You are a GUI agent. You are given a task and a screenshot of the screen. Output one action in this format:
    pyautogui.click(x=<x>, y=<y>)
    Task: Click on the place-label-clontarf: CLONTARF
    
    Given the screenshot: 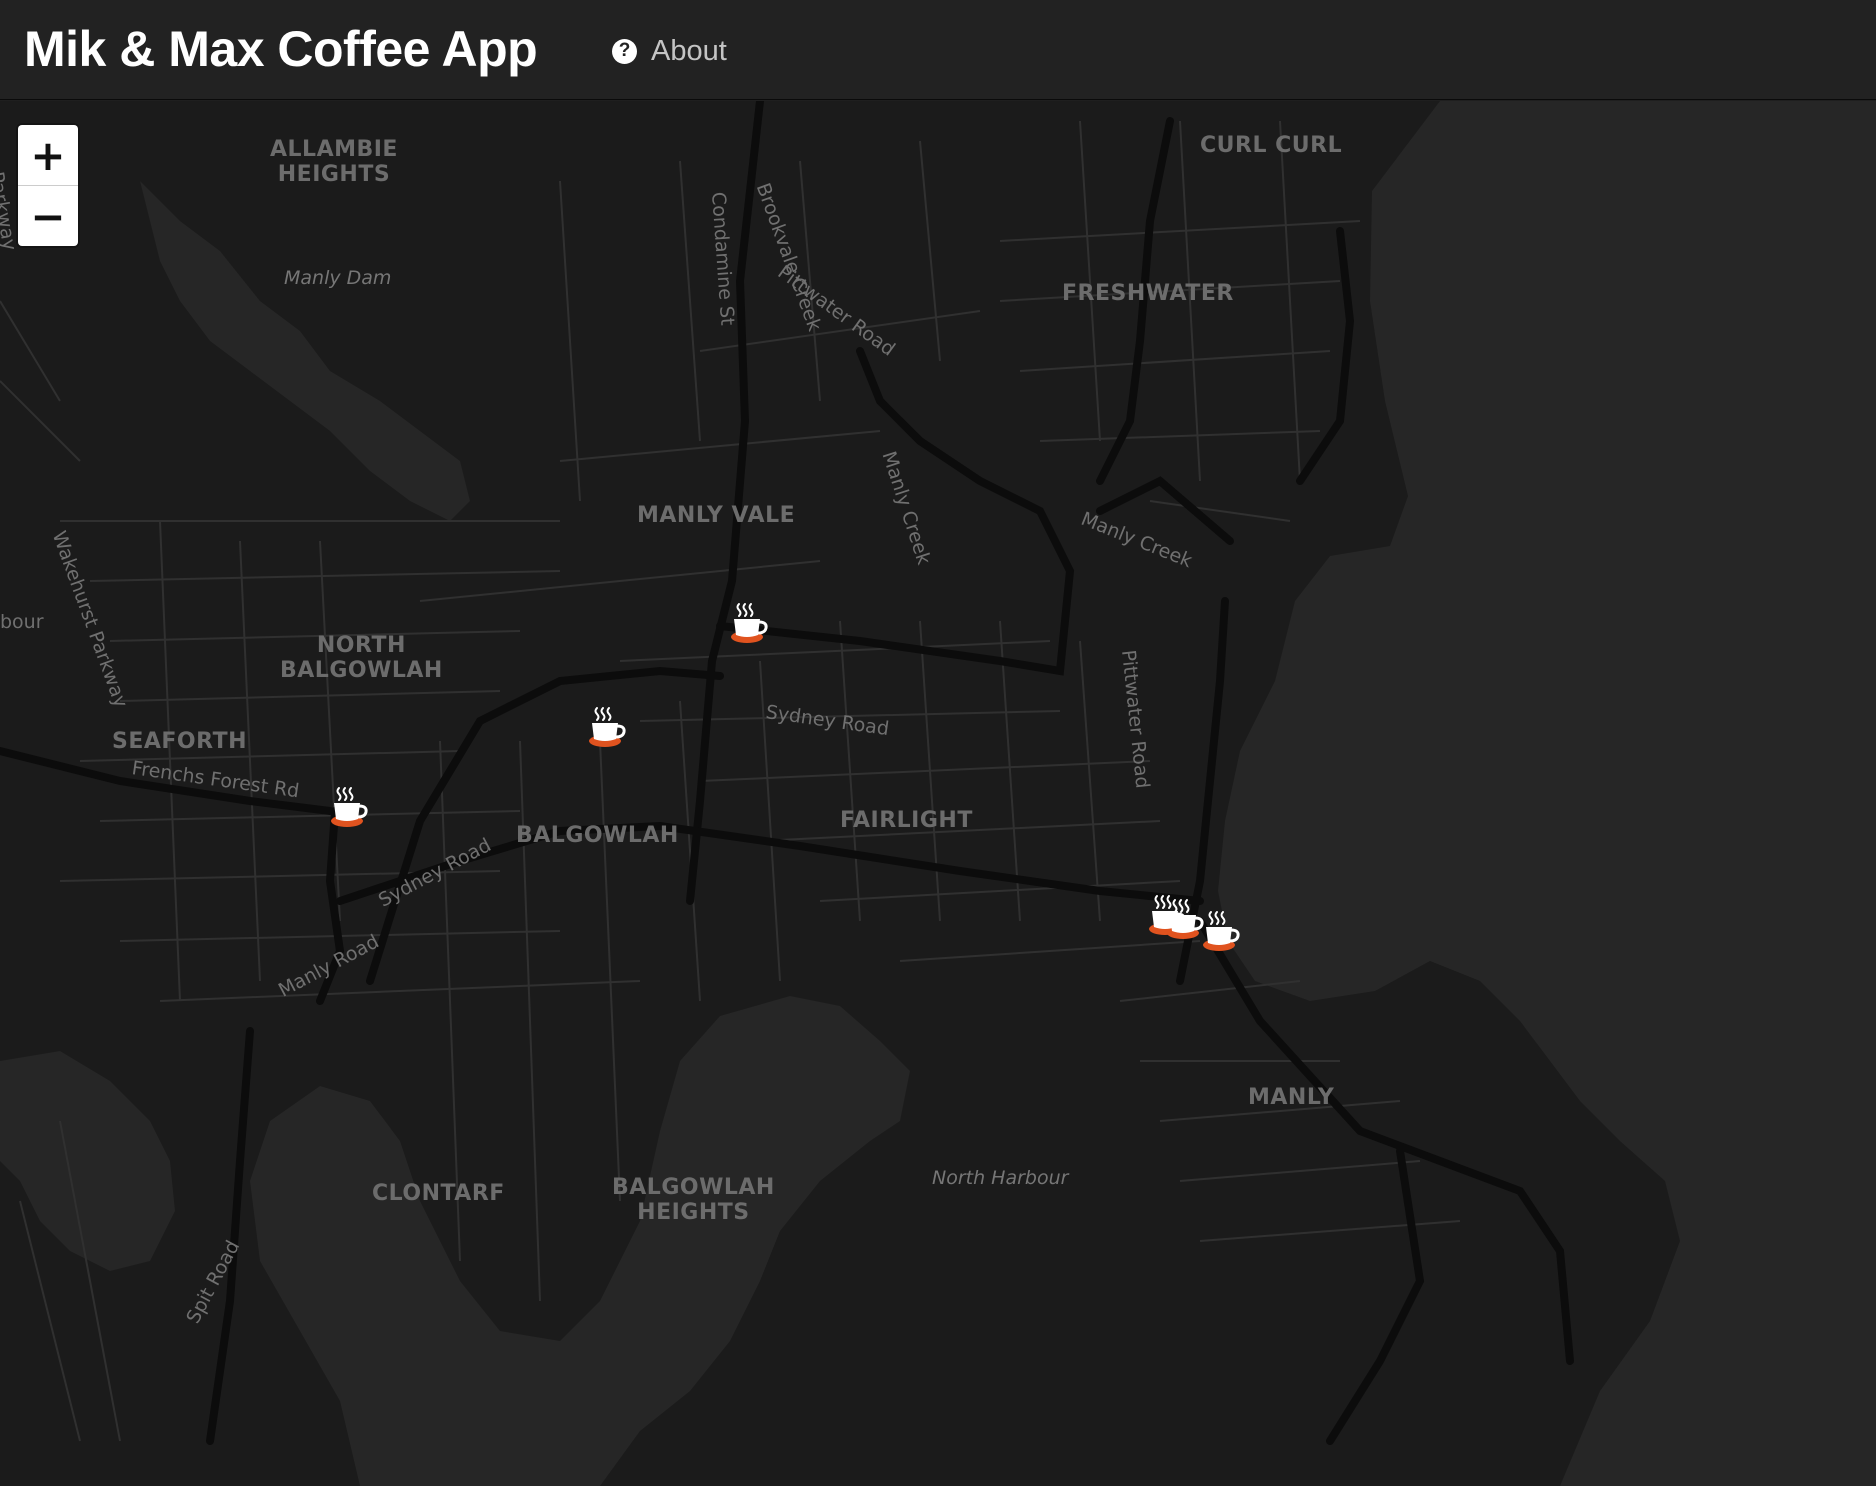 What is the action you would take?
    pyautogui.click(x=438, y=1193)
    